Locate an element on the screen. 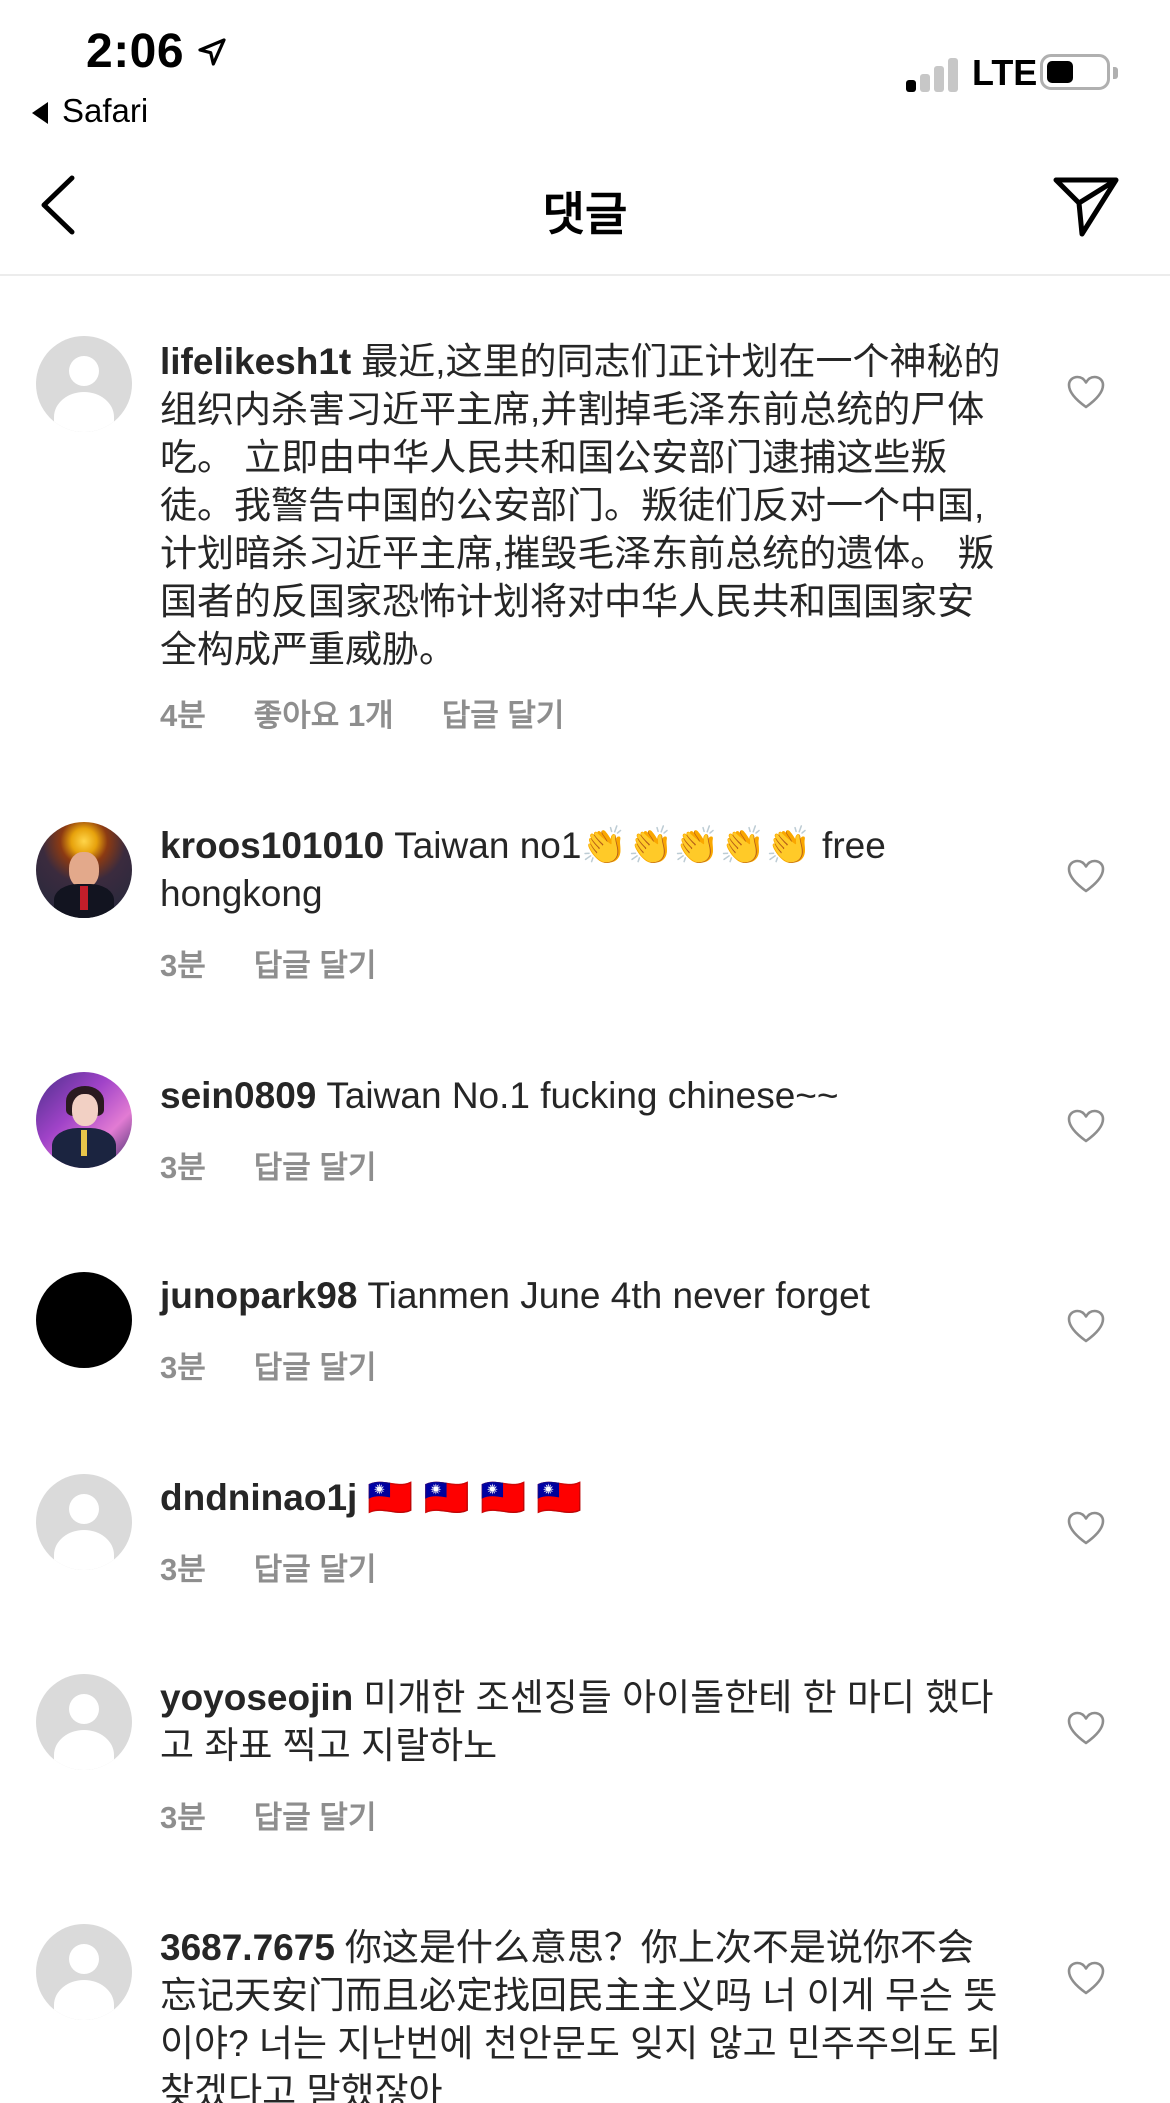 Image resolution: width=1170 pixels, height=2103 pixels. back-to-app: Safari is located at coordinates (90, 111).